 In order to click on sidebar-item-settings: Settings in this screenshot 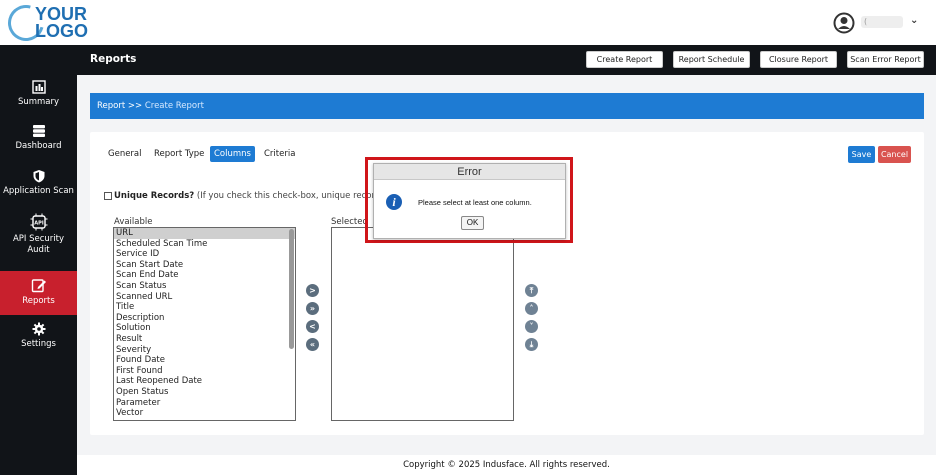, I will do `click(38, 335)`.